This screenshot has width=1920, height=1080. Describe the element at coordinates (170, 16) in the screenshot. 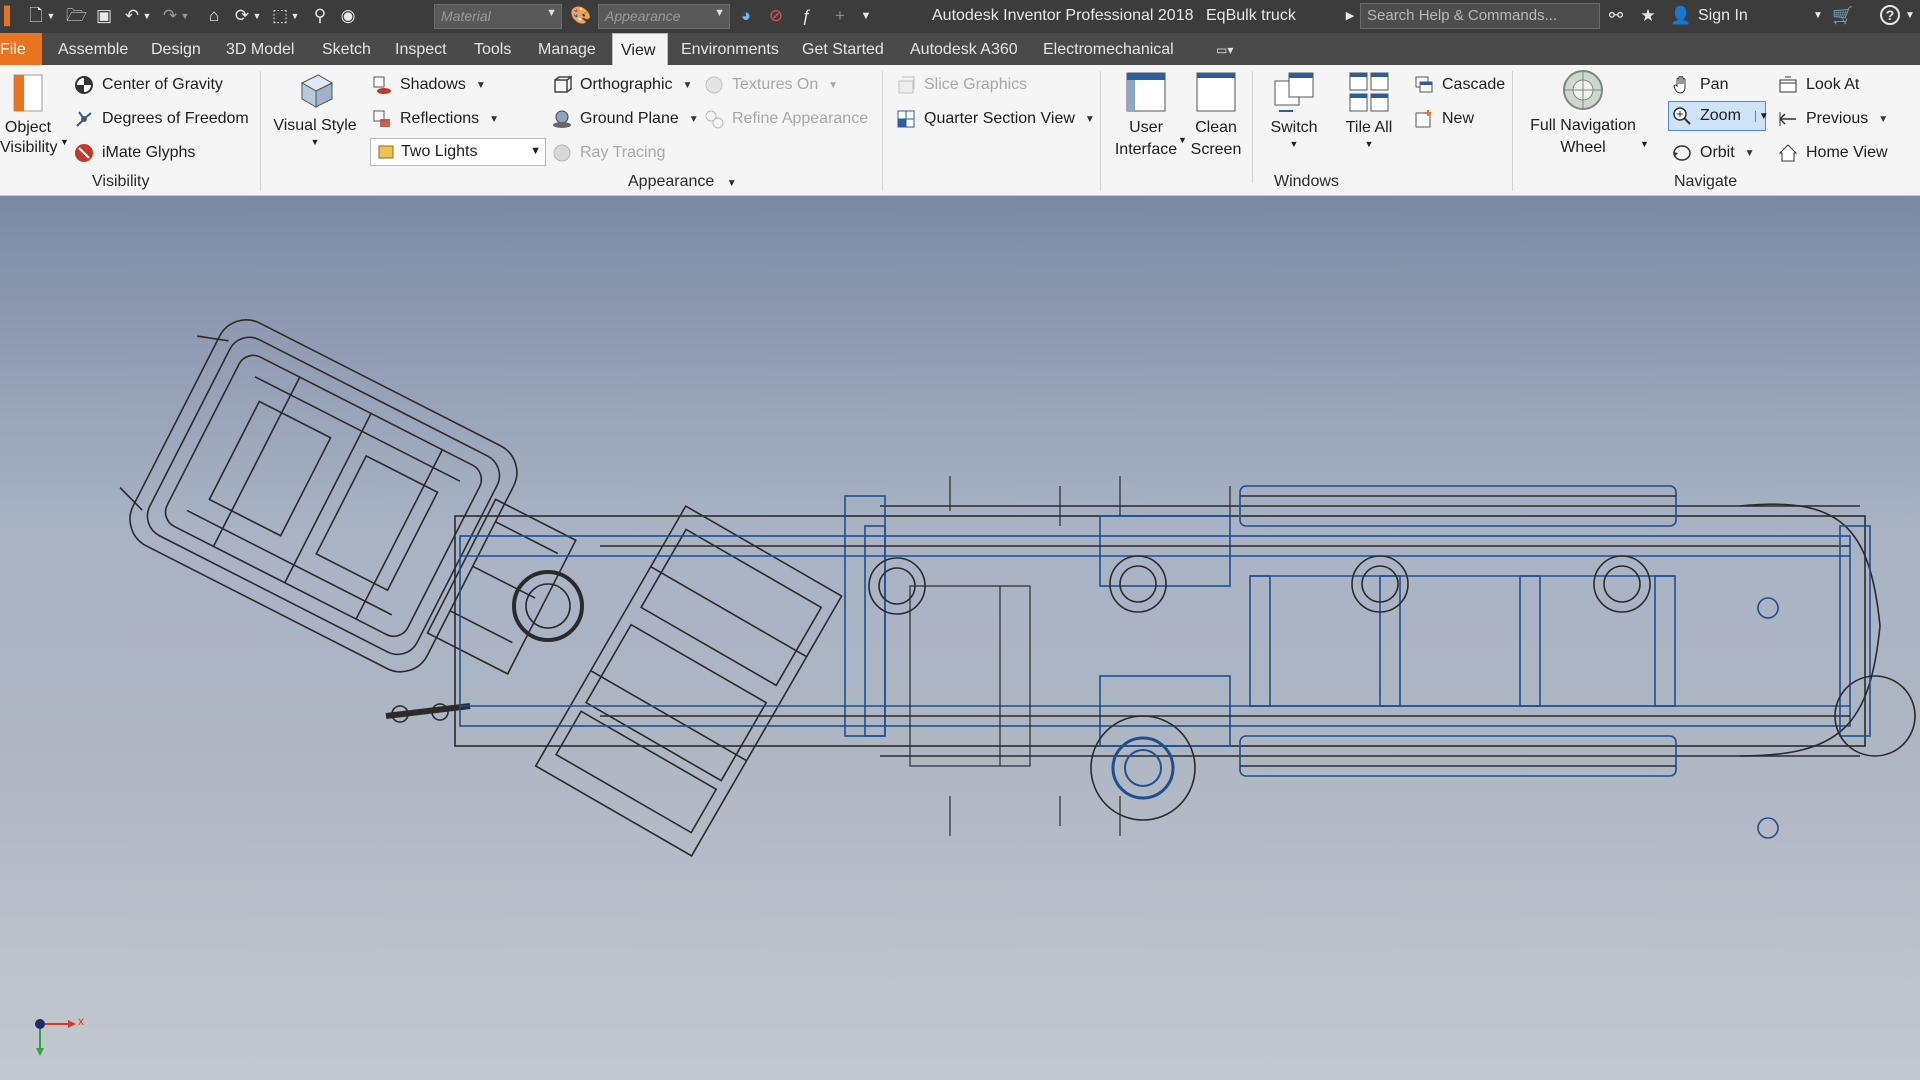

I see `redo-icon: ↷` at that location.